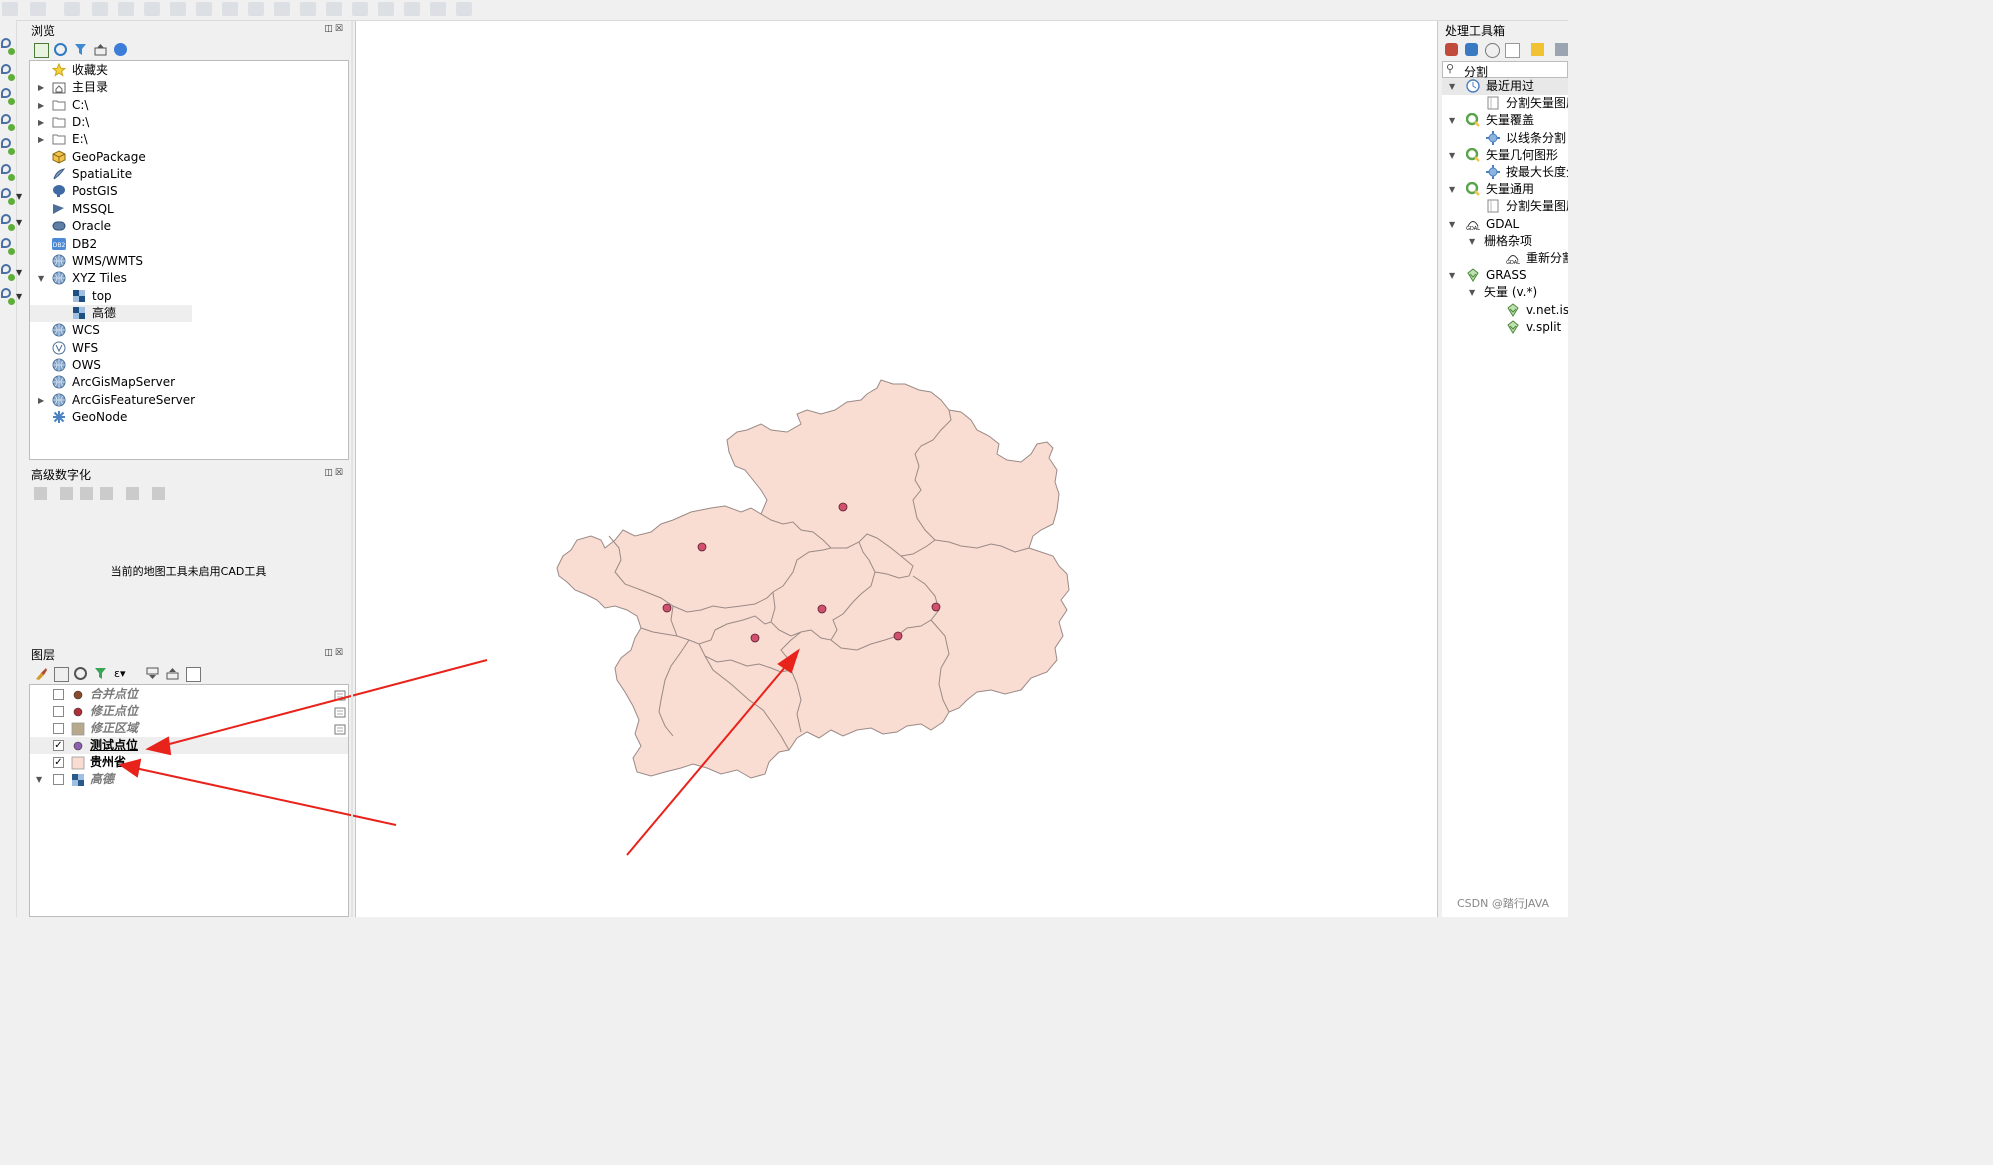 This screenshot has width=1993, height=1165. I want to click on guizhou-province-polygon, so click(813, 579).